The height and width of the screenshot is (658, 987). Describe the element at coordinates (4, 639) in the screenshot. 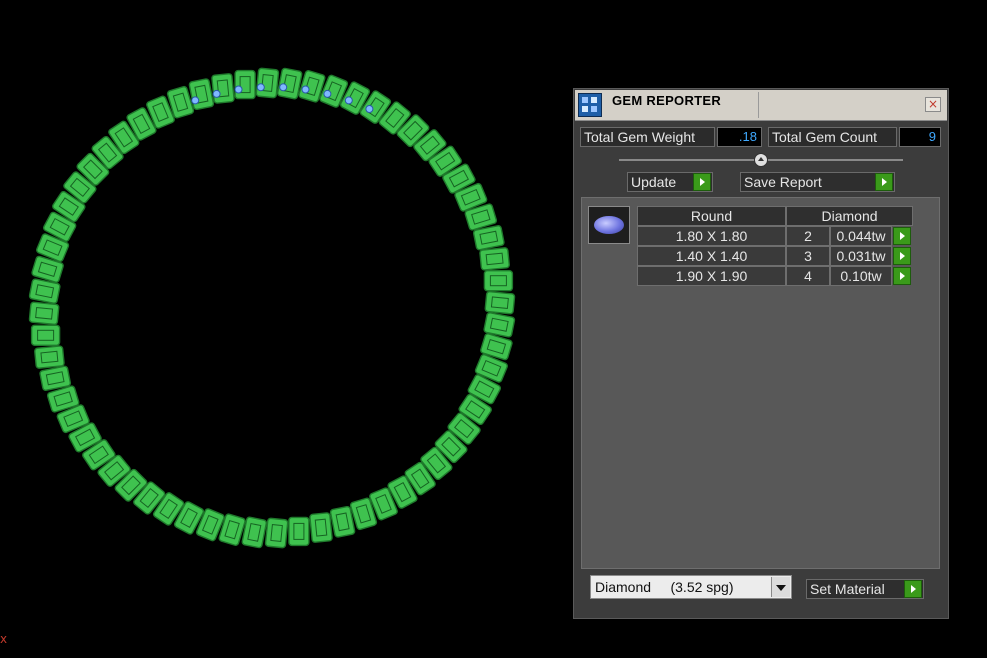

I see `axis-indicator: x` at that location.